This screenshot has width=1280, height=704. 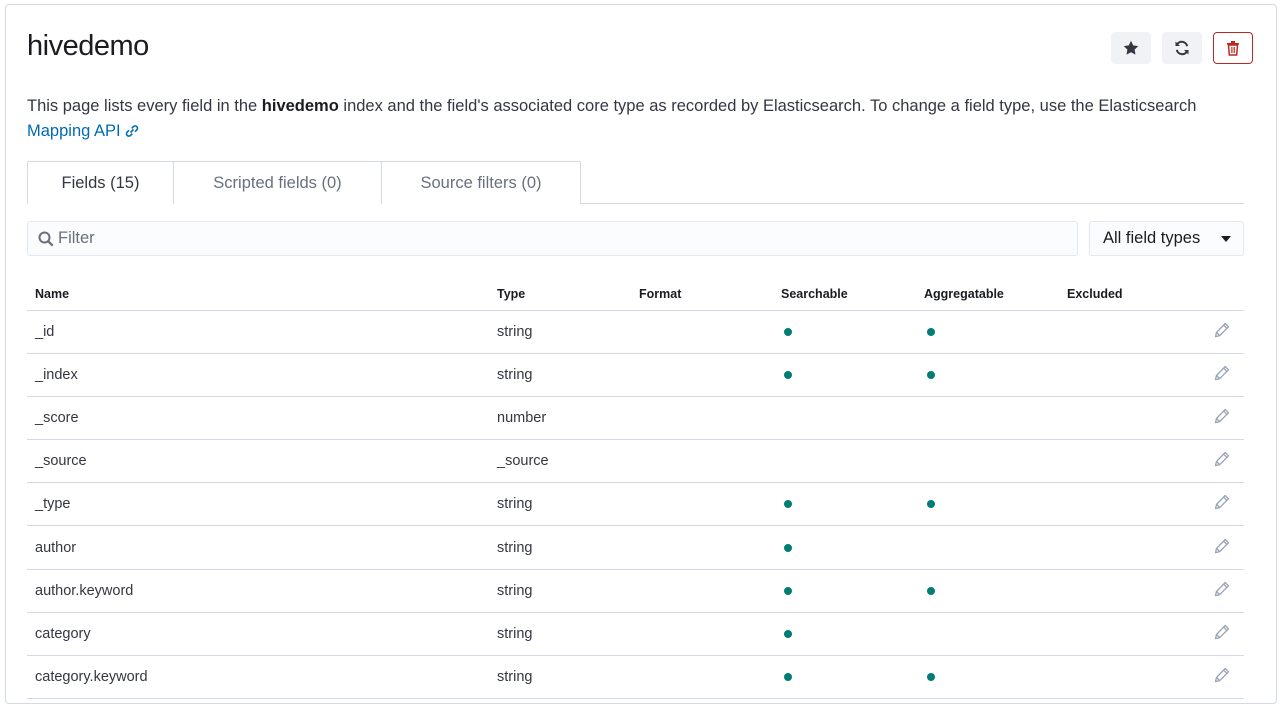 I want to click on header-actions, so click(x=1182, y=48).